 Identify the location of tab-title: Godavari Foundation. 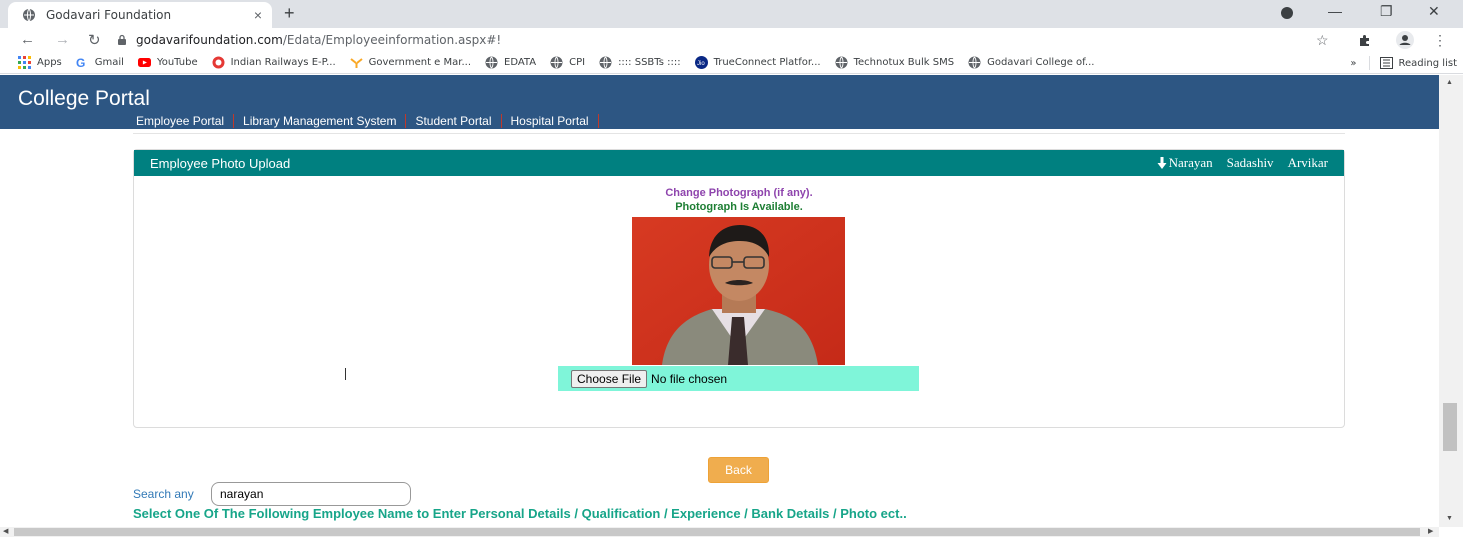
(109, 15).